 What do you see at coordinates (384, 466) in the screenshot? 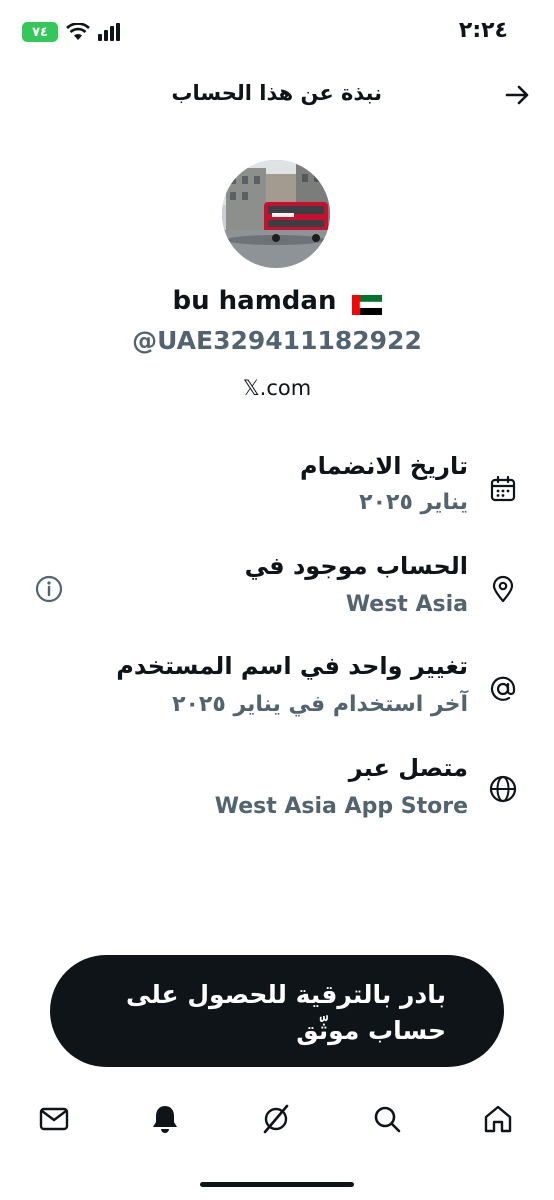
I see `info-title: تاريخ الانضمام` at bounding box center [384, 466].